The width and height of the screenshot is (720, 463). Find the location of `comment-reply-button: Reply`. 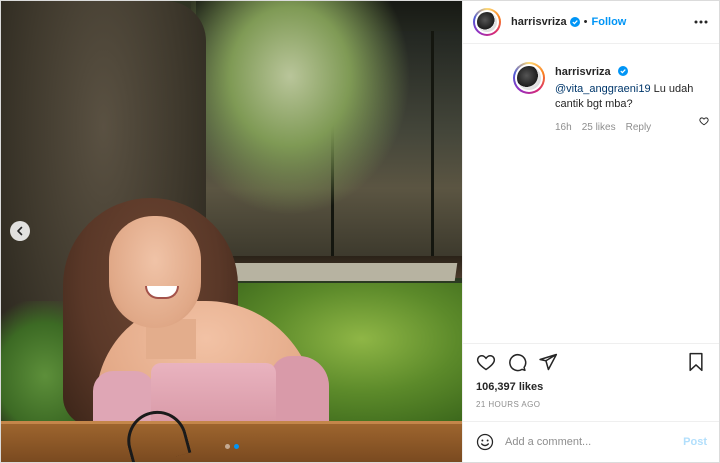

comment-reply-button: Reply is located at coordinates (639, 127).